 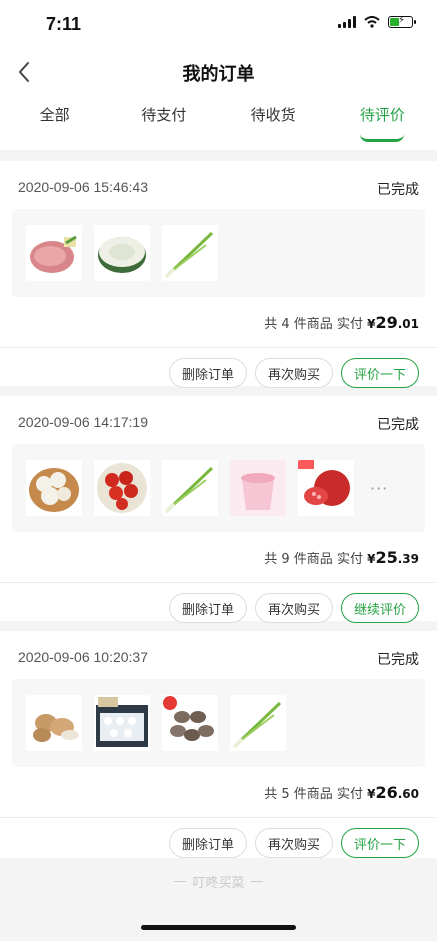 I want to click on battery-icon: ⚡, so click(x=402, y=21).